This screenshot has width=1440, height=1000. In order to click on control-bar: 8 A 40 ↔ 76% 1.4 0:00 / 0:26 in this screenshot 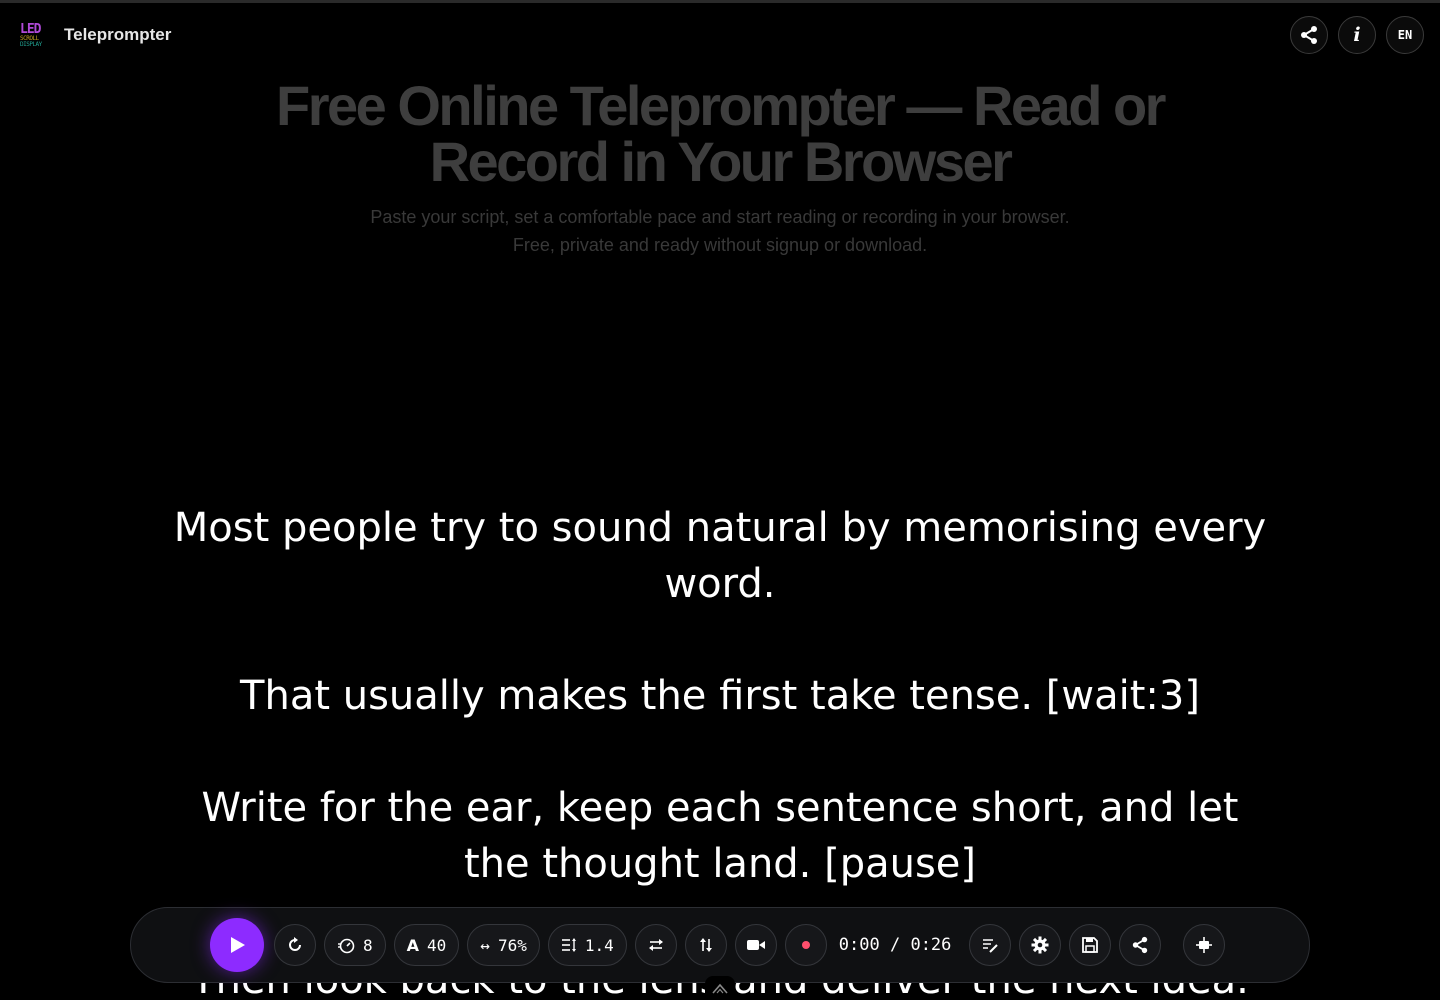, I will do `click(720, 945)`.